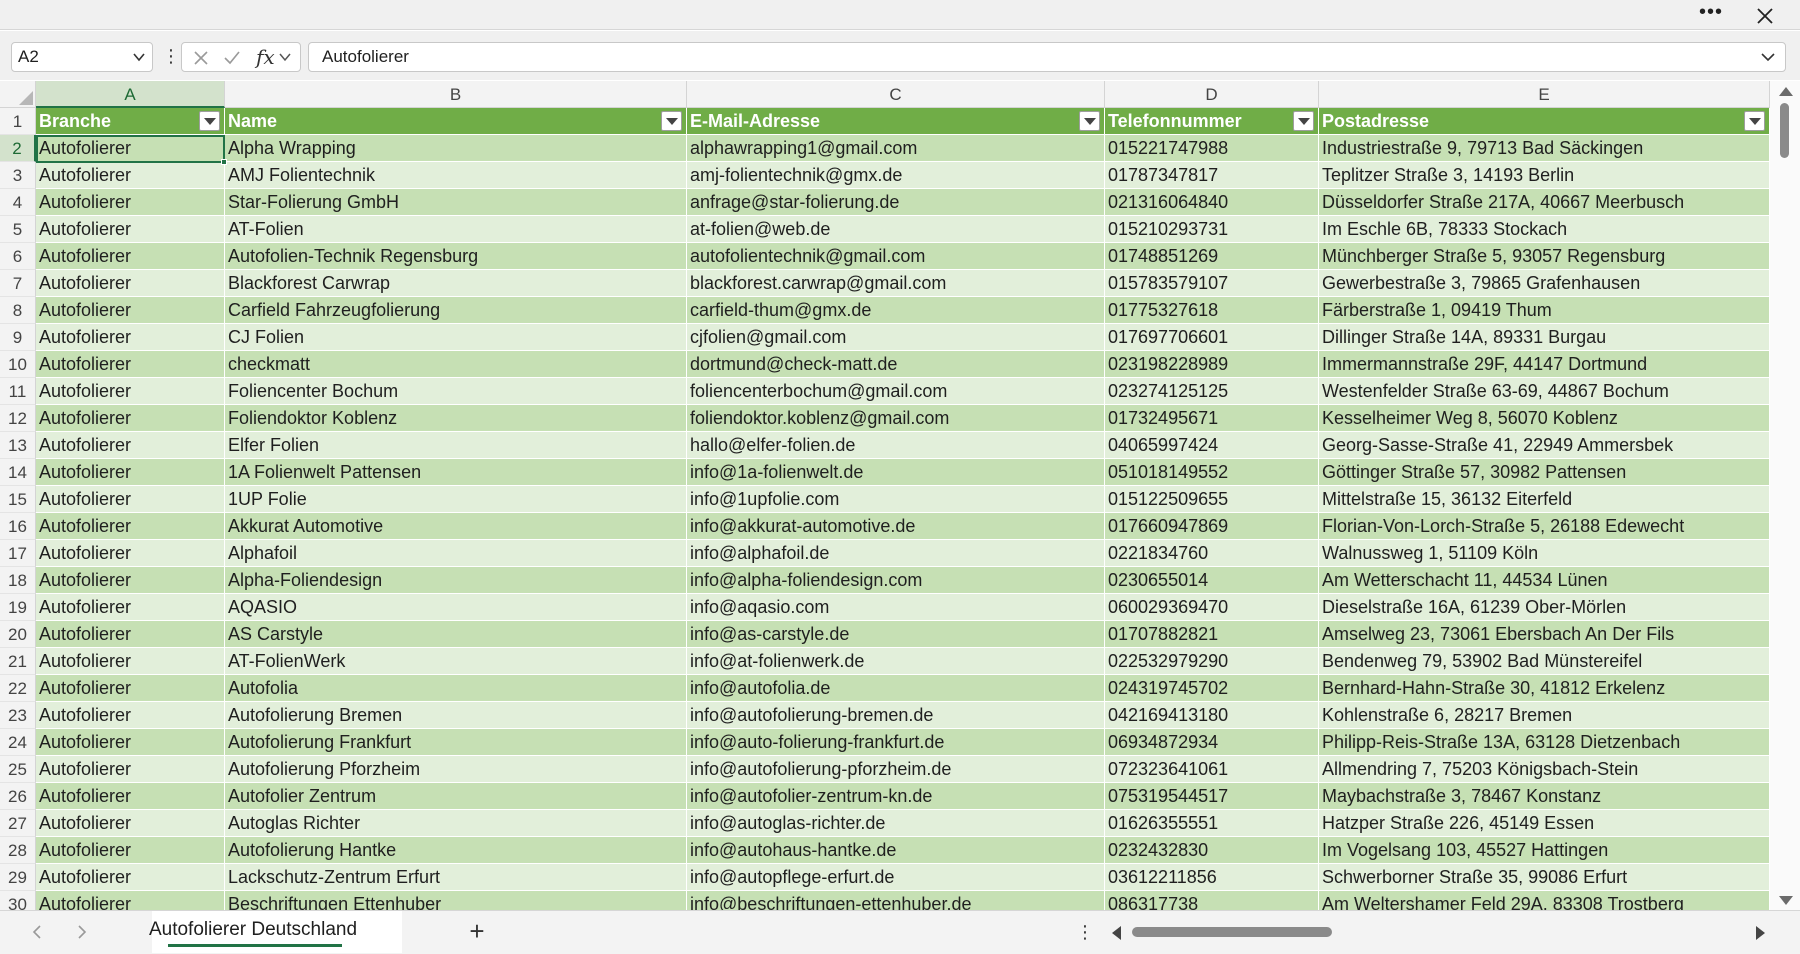 Image resolution: width=1800 pixels, height=954 pixels. What do you see at coordinates (18, 742) in the screenshot?
I see `row-header: 24` at bounding box center [18, 742].